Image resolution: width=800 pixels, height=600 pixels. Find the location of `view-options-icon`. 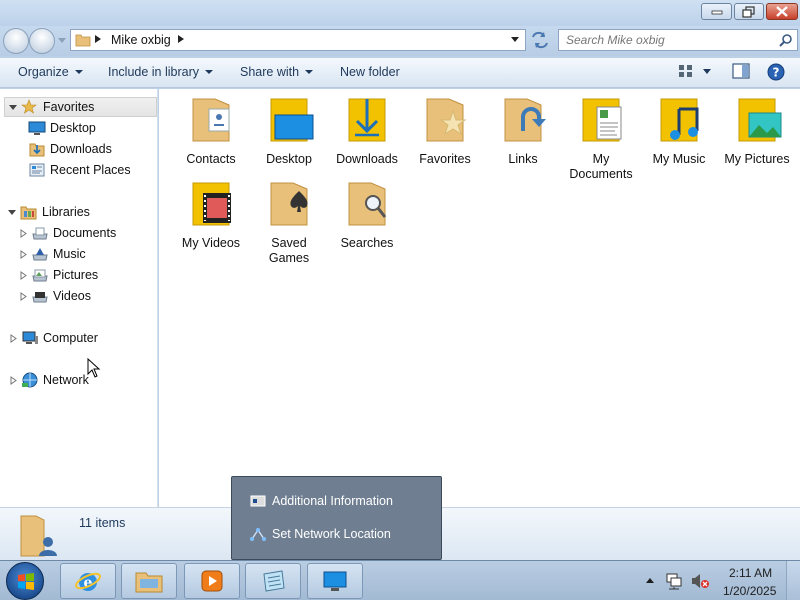

view-options-icon is located at coordinates (686, 71).